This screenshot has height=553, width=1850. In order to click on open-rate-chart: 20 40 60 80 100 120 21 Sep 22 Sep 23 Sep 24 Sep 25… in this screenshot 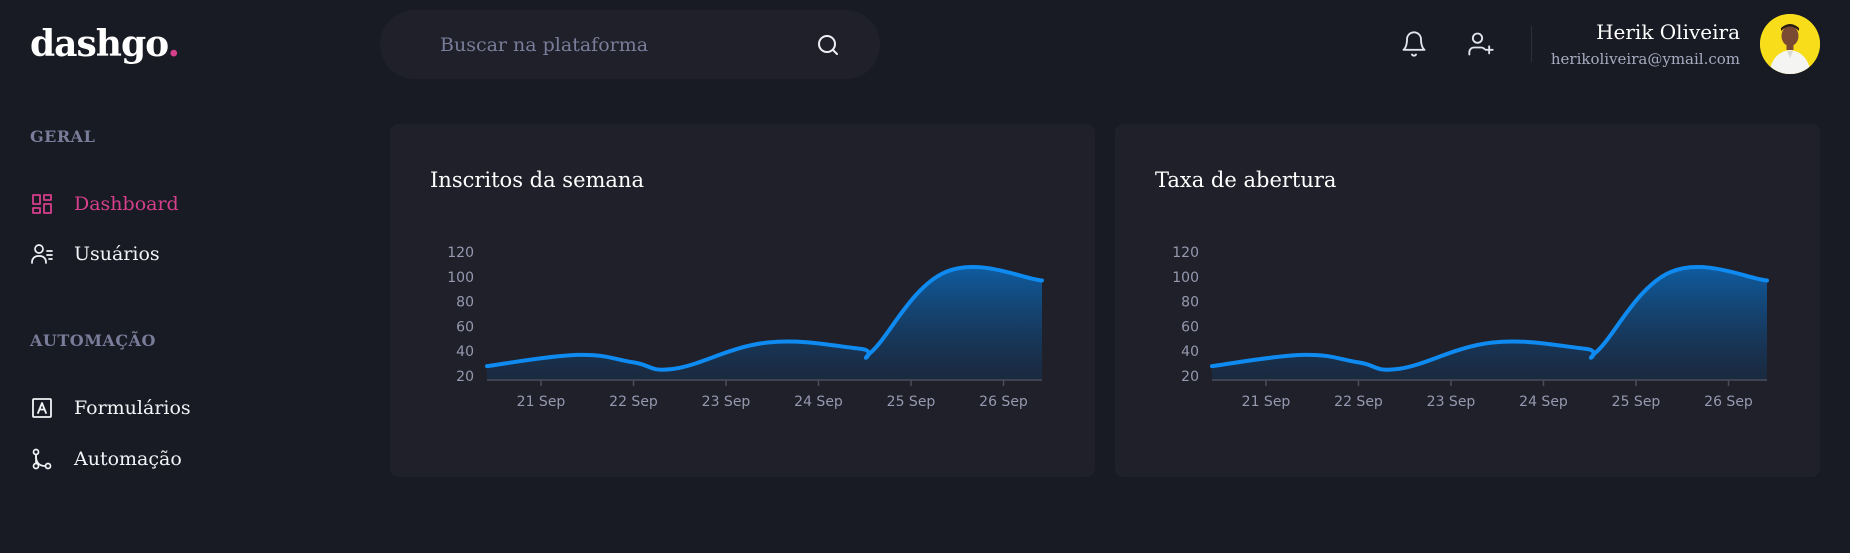, I will do `click(1470, 327)`.